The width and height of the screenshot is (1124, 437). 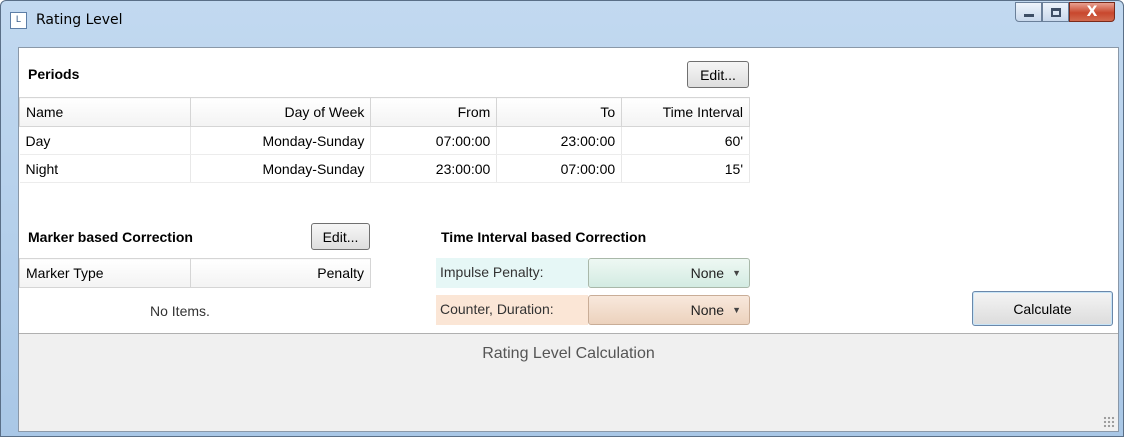 I want to click on title-bar: L Rating Level X, so click(x=562, y=24).